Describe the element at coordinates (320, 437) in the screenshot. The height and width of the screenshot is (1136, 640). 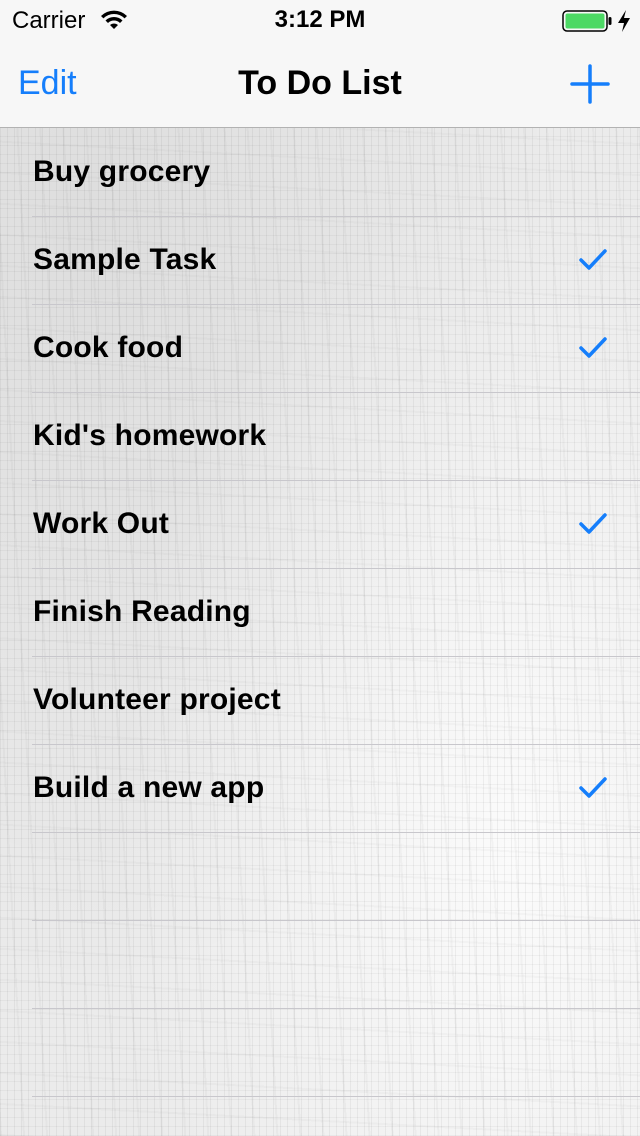
I see `task-row: Kid's homework` at that location.